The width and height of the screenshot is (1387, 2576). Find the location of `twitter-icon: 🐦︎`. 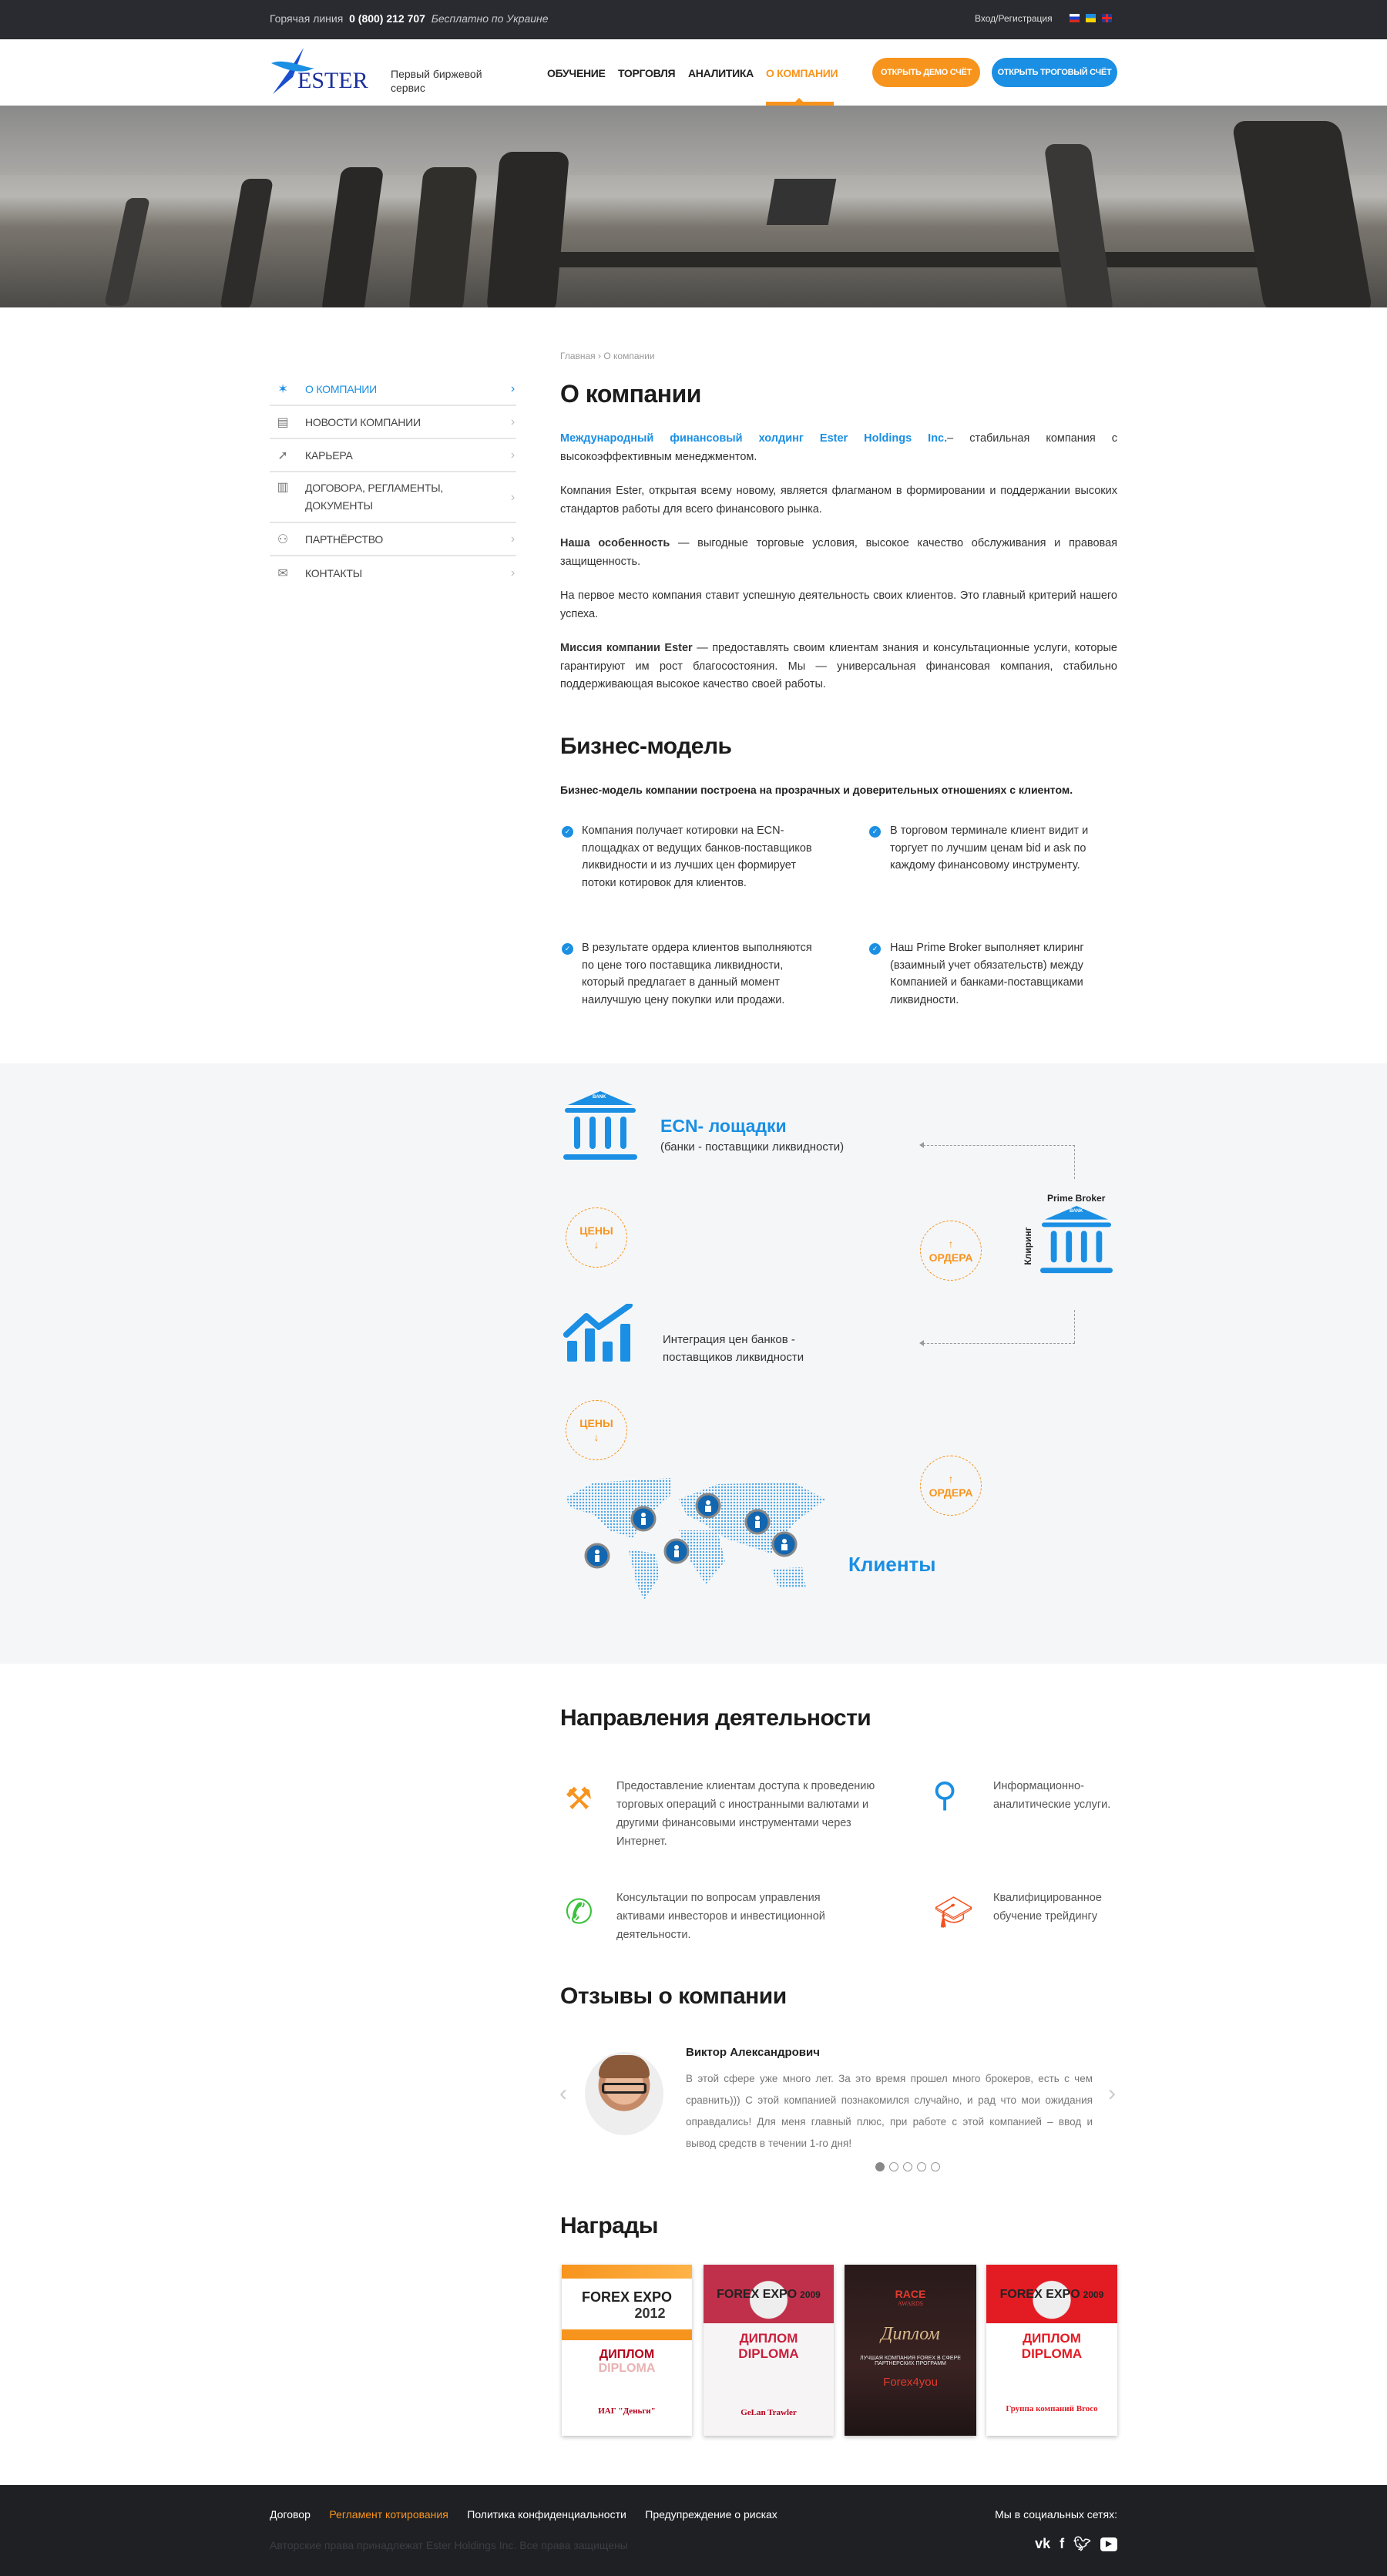

twitter-icon: 🐦︎ is located at coordinates (1082, 2544).